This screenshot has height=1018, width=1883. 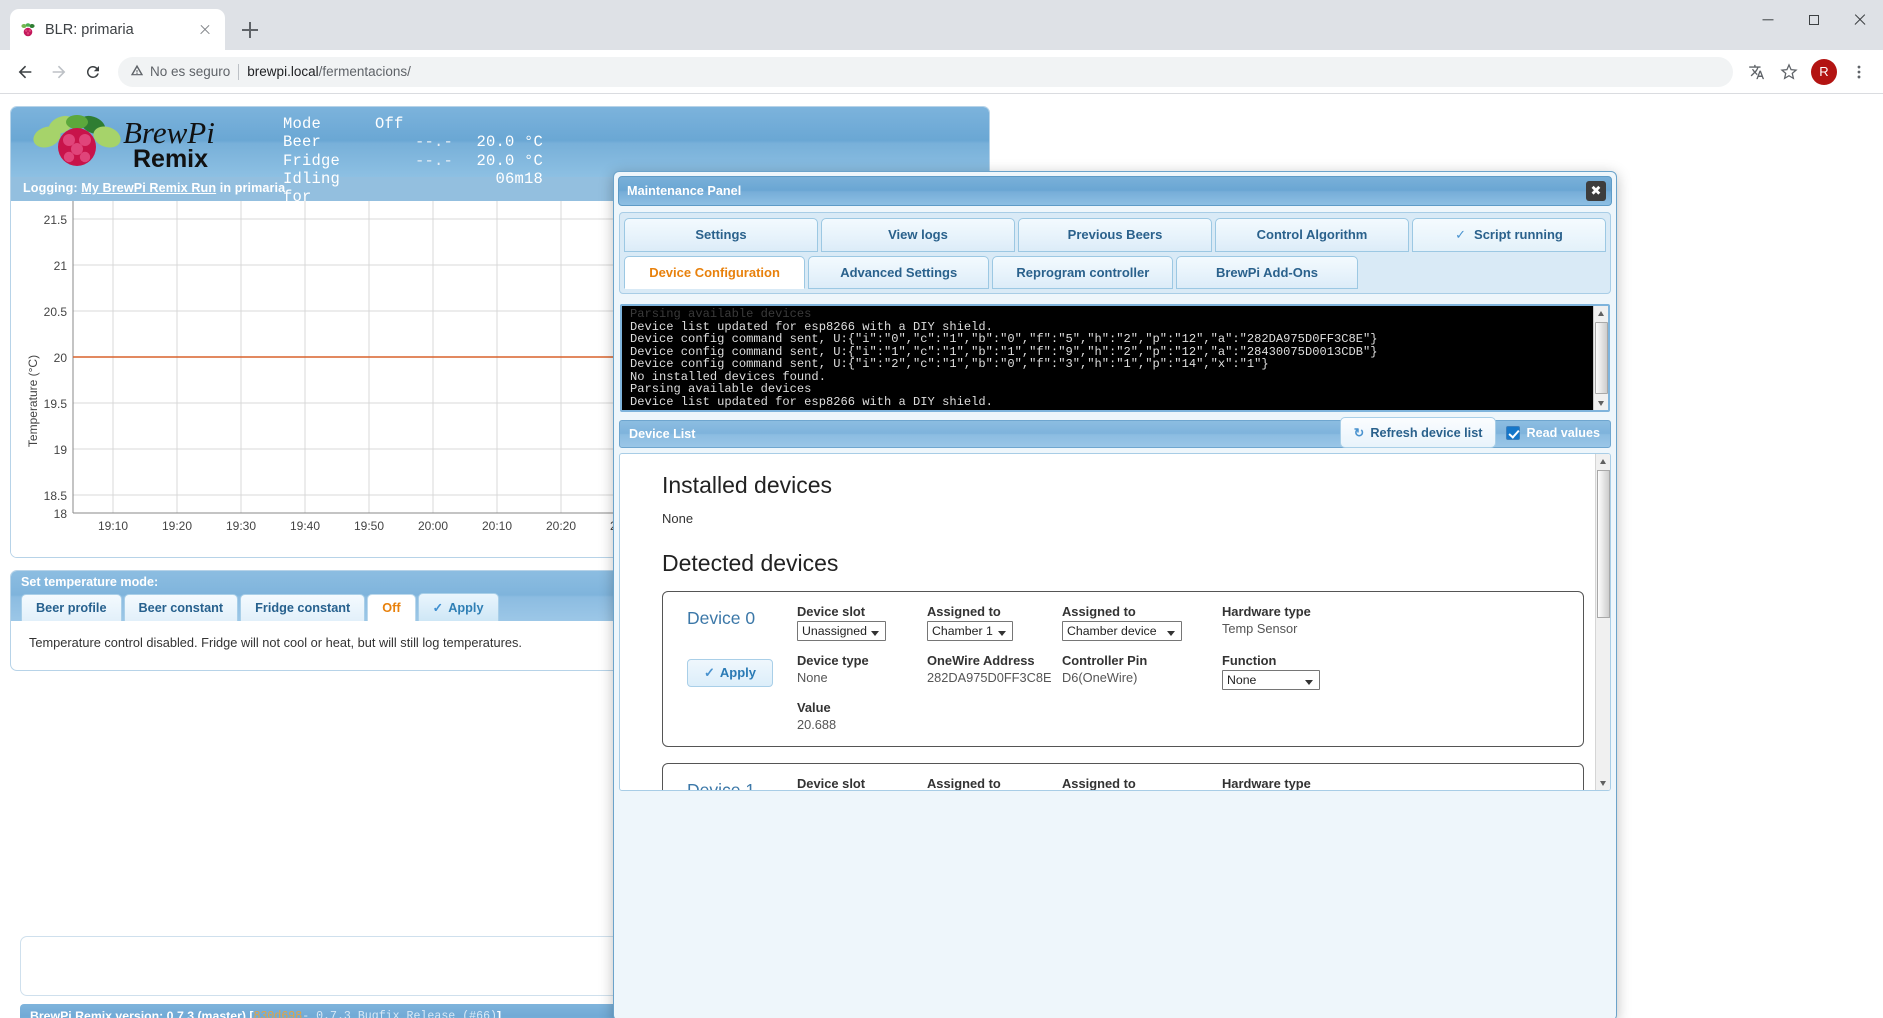 I want to click on onewire-address-value: 282DA975D0FF3C8E, so click(x=989, y=677).